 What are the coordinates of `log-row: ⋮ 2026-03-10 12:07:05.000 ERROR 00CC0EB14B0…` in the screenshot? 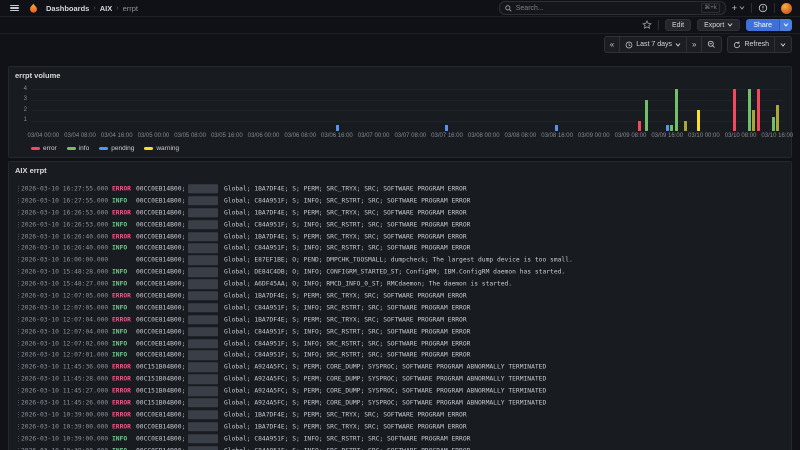 It's located at (400, 296).